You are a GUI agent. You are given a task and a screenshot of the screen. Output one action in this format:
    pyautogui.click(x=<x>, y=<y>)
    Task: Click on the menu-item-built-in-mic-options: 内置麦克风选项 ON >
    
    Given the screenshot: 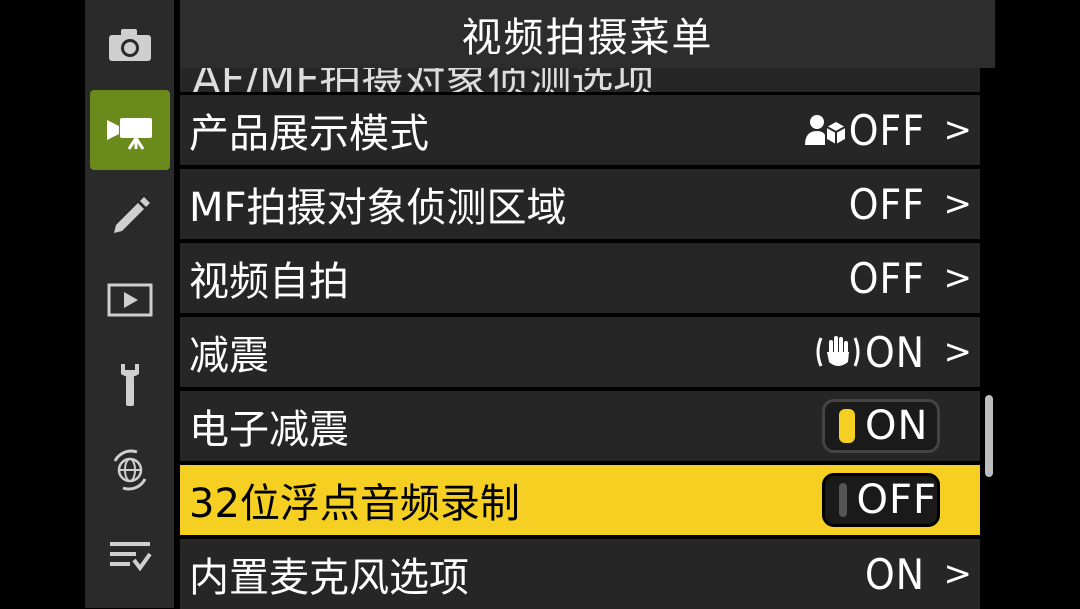 What is the action you would take?
    pyautogui.click(x=580, y=574)
    